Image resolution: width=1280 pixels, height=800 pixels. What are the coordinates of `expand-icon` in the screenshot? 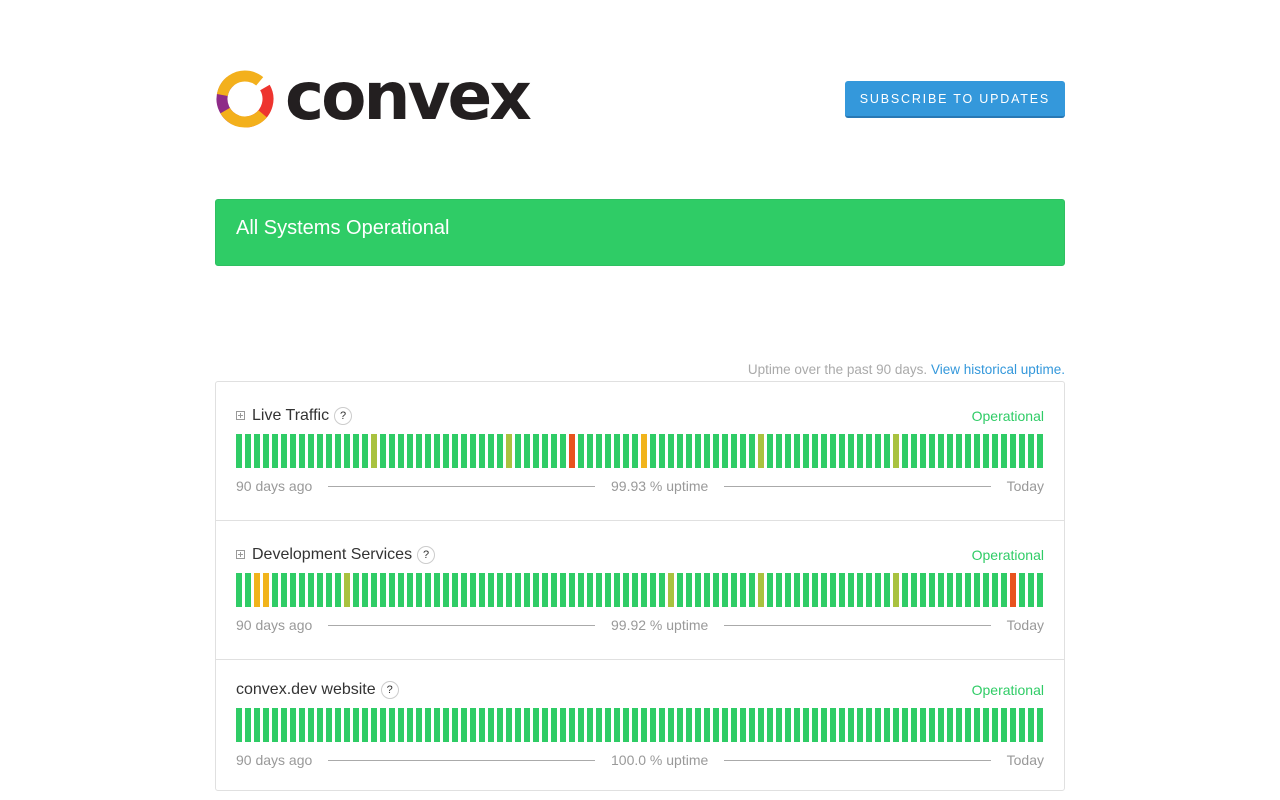 It's located at (240, 415).